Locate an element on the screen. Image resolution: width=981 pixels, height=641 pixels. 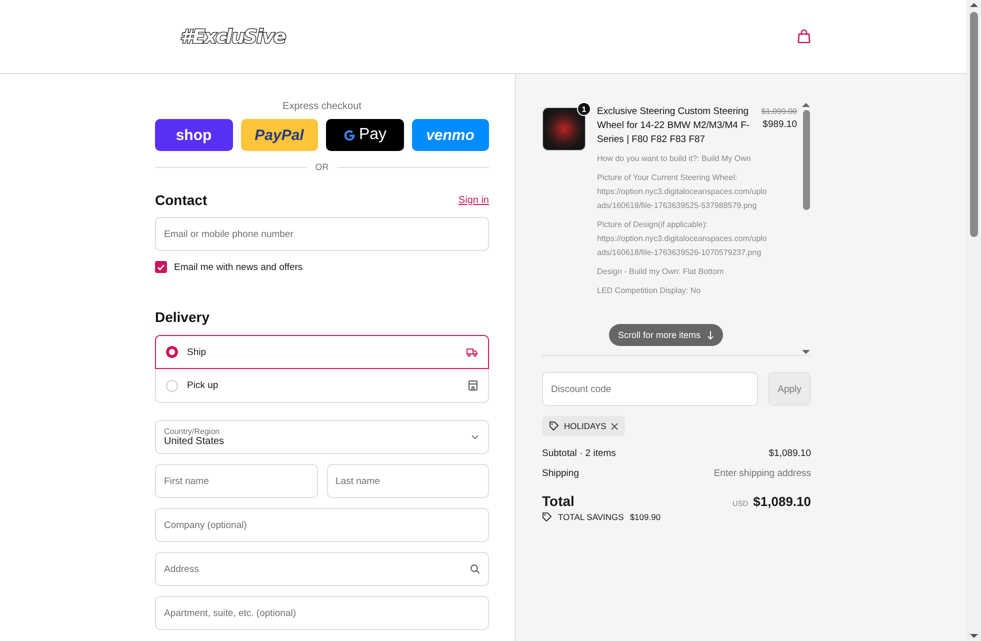
g-letter-icon is located at coordinates (349, 135).